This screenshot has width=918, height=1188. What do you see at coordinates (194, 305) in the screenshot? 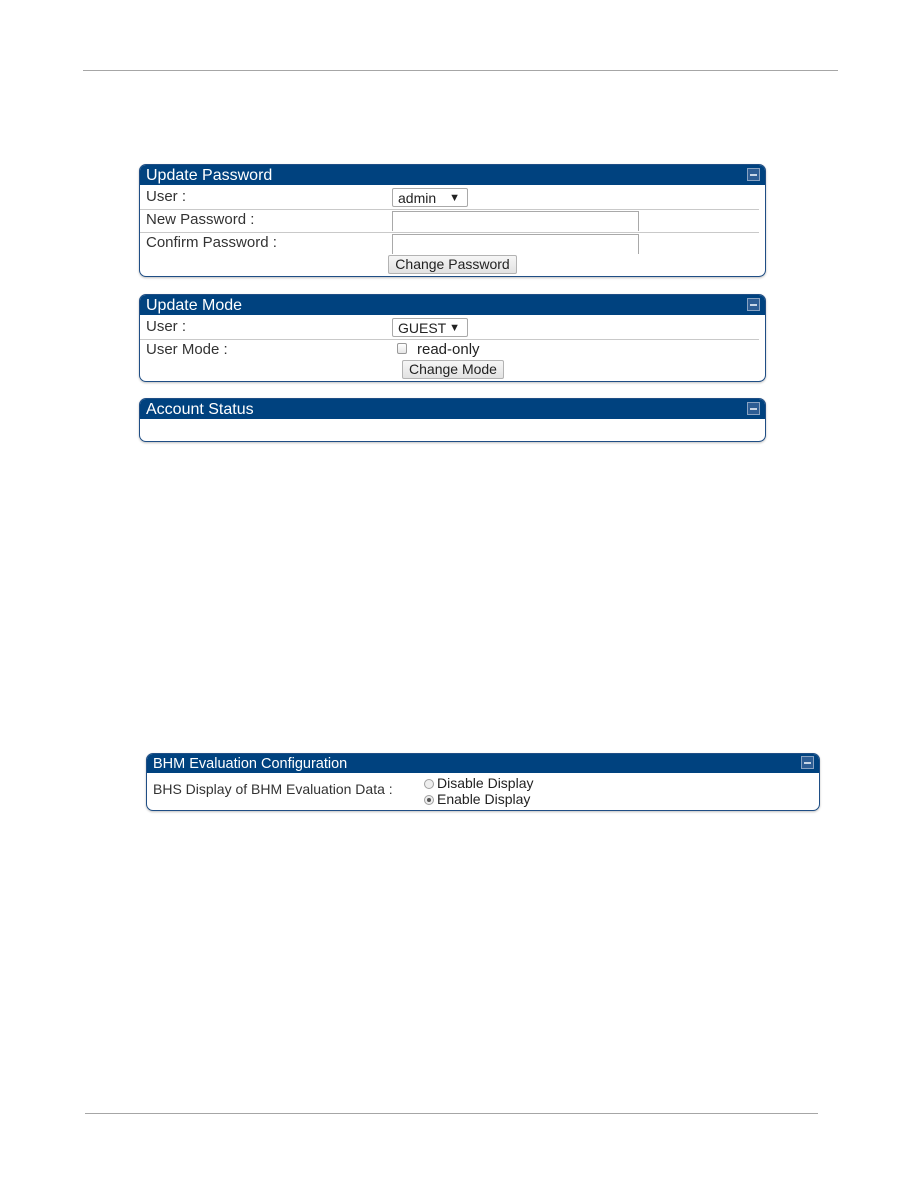
I see `panel-title: Update Mode` at bounding box center [194, 305].